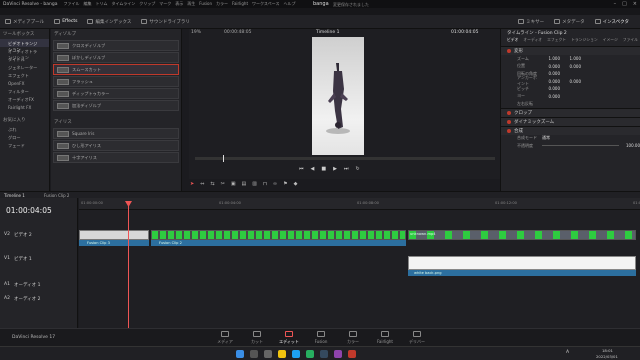 The width and height of the screenshot is (640, 360). What do you see at coordinates (580, 146) in the screenshot?
I see `opacity-slider` at bounding box center [580, 146].